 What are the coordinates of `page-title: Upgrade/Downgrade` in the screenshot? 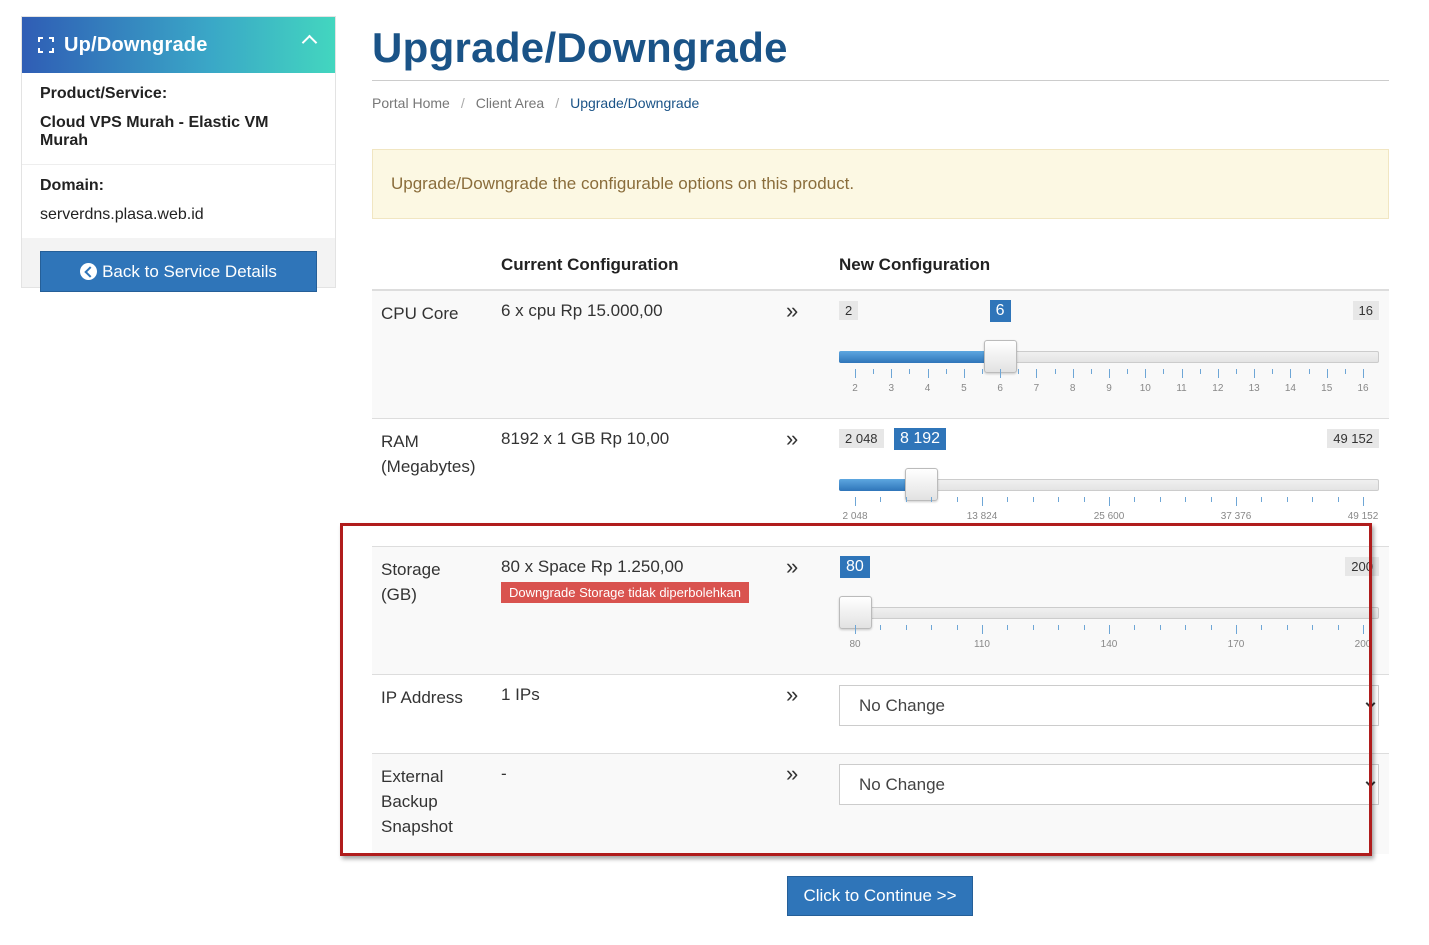 It's located at (580, 47).